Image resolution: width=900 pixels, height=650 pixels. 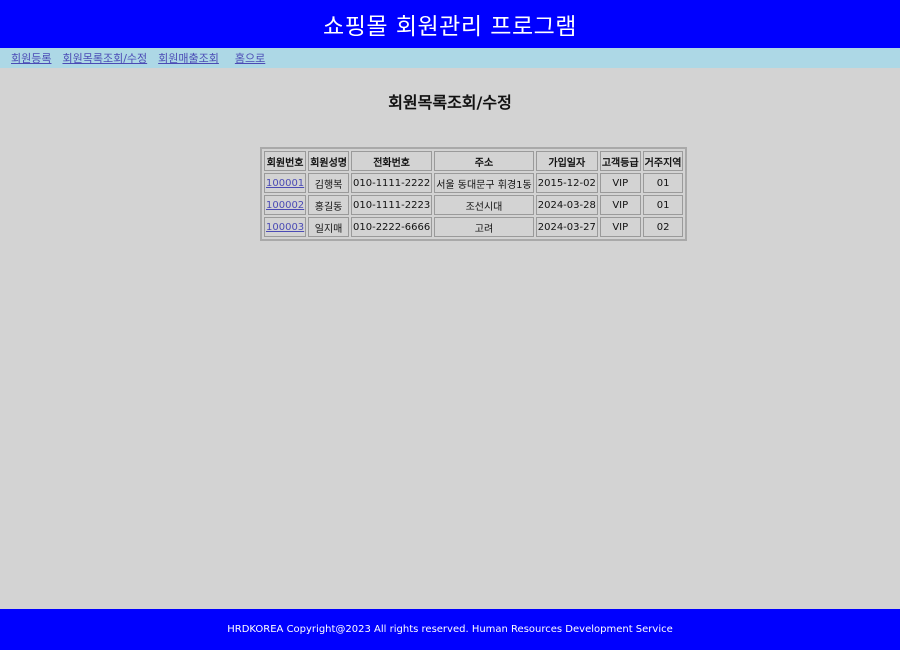 I want to click on cell-address: 고려, so click(x=484, y=227).